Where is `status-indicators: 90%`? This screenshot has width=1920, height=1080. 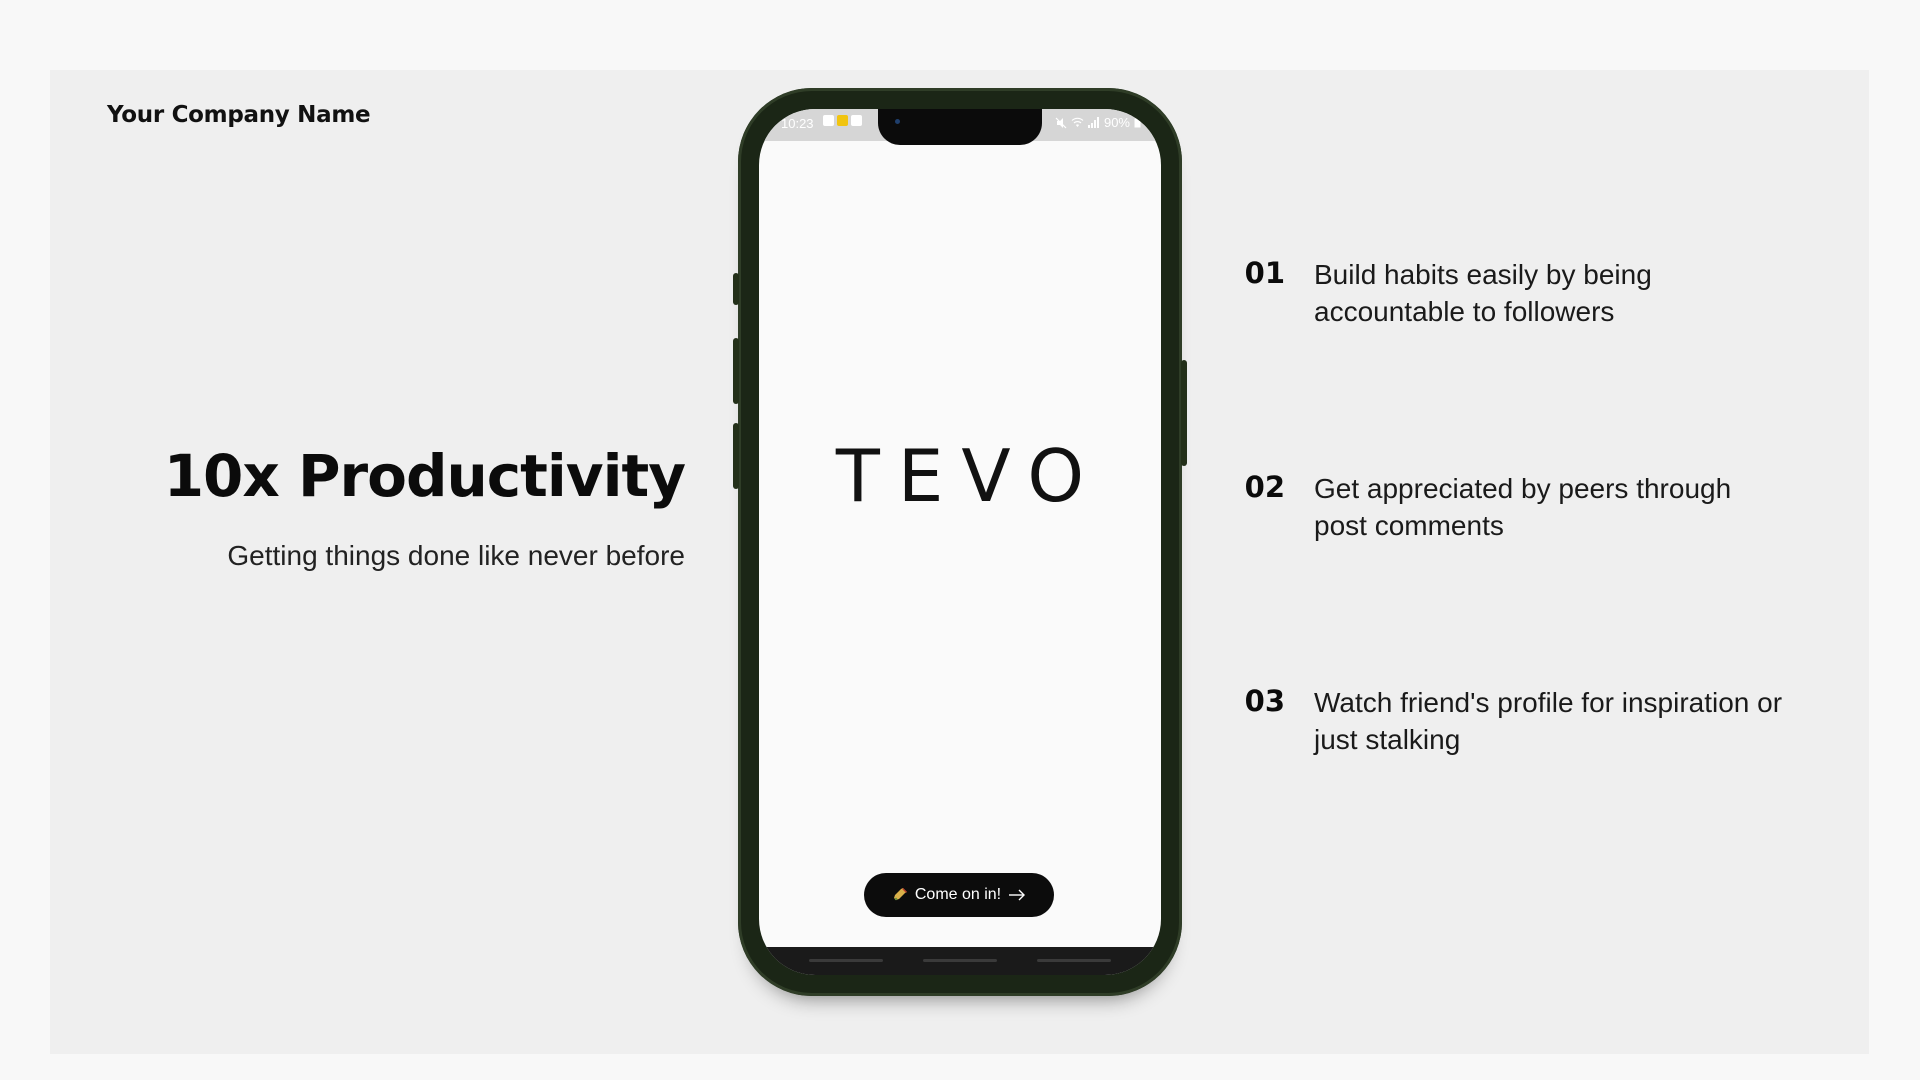
status-indicators: 90% is located at coordinates (1098, 122).